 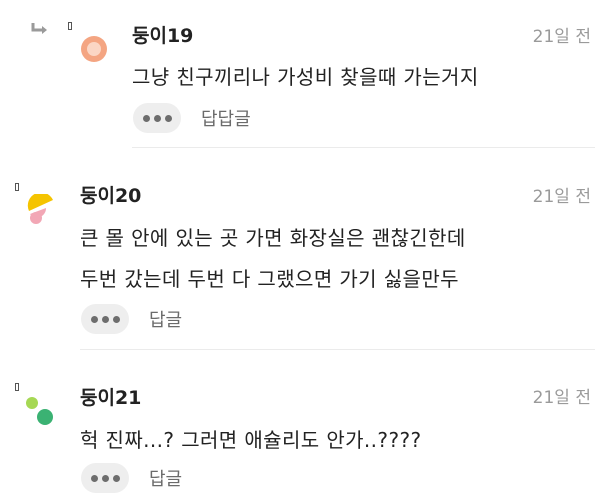 I want to click on comment-author: 둥이21, so click(x=110, y=396).